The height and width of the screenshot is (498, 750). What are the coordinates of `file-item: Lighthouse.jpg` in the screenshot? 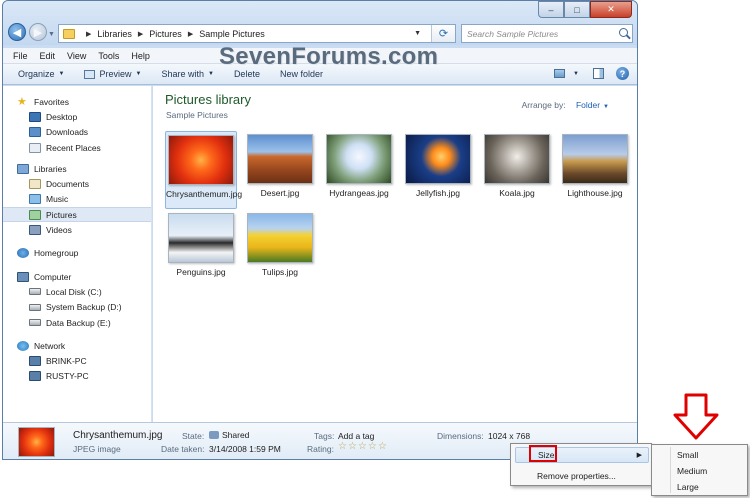 It's located at (595, 166).